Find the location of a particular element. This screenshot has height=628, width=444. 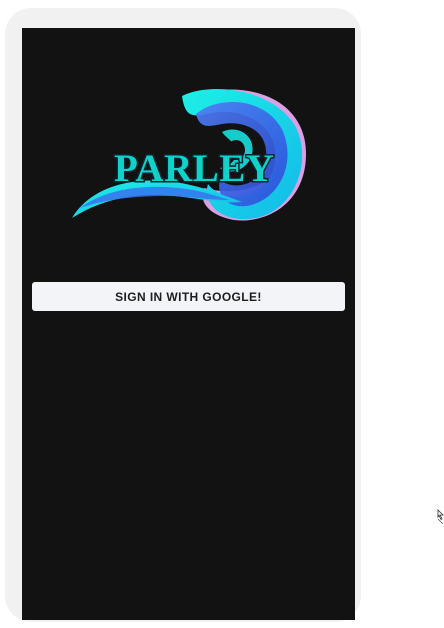

resize-handle-icon is located at coordinates (440, 517).